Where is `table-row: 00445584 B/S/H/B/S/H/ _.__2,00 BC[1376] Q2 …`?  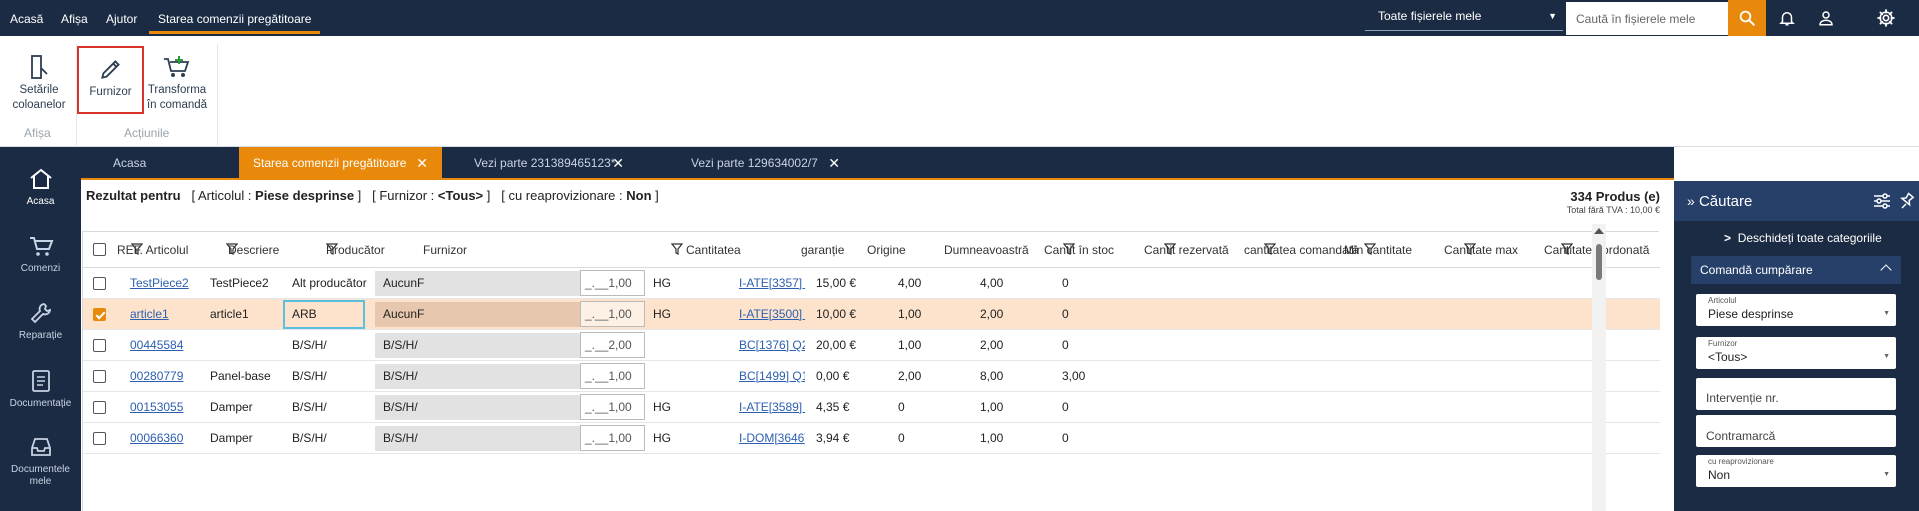
table-row: 00445584 B/S/H/B/S/H/ _.__2,00 BC[1376] Q2 … is located at coordinates (871, 345).